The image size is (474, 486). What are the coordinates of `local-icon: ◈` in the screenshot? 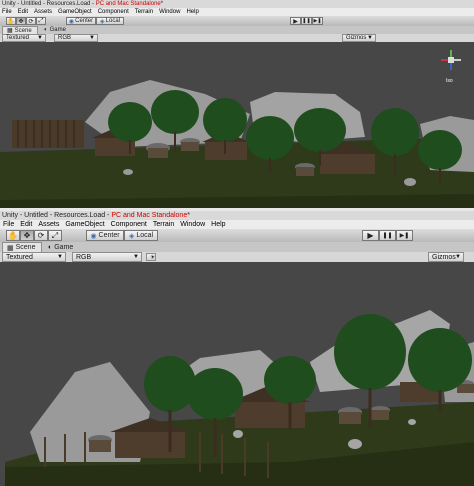 It's located at (102, 21).